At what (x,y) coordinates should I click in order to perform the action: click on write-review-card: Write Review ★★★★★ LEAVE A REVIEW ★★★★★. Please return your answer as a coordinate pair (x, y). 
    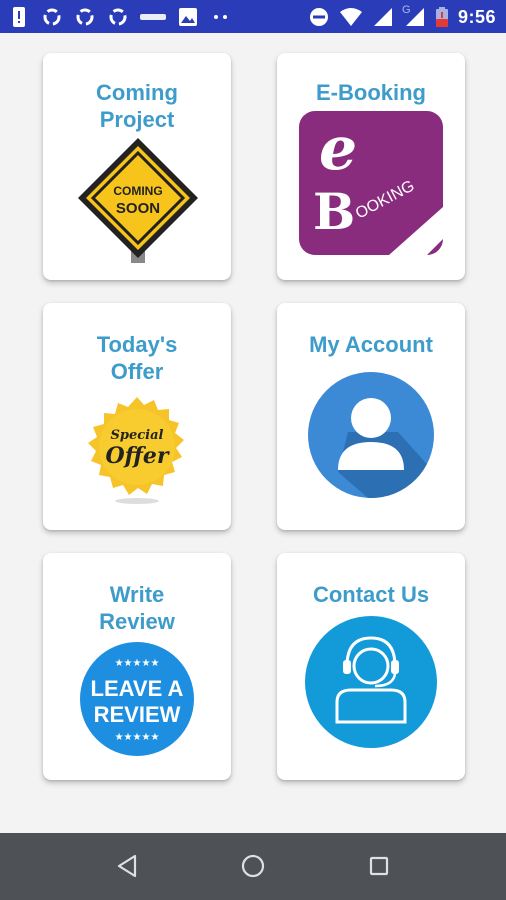
    Looking at the image, I should click on (137, 666).